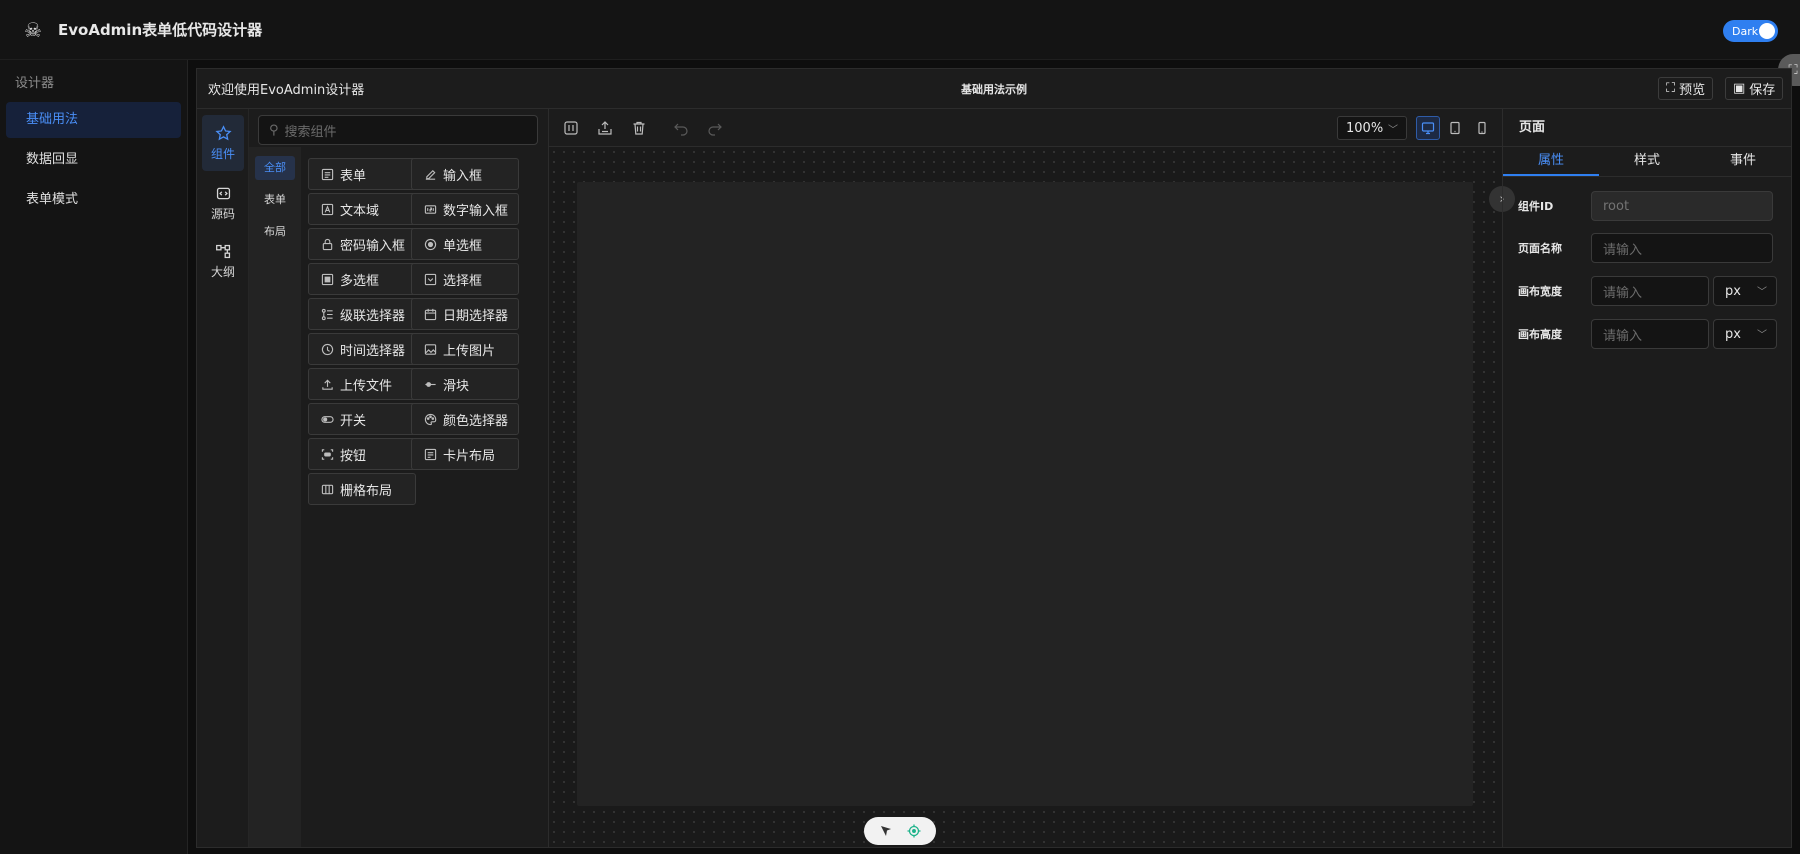  I want to click on lock-icon, so click(327, 244).